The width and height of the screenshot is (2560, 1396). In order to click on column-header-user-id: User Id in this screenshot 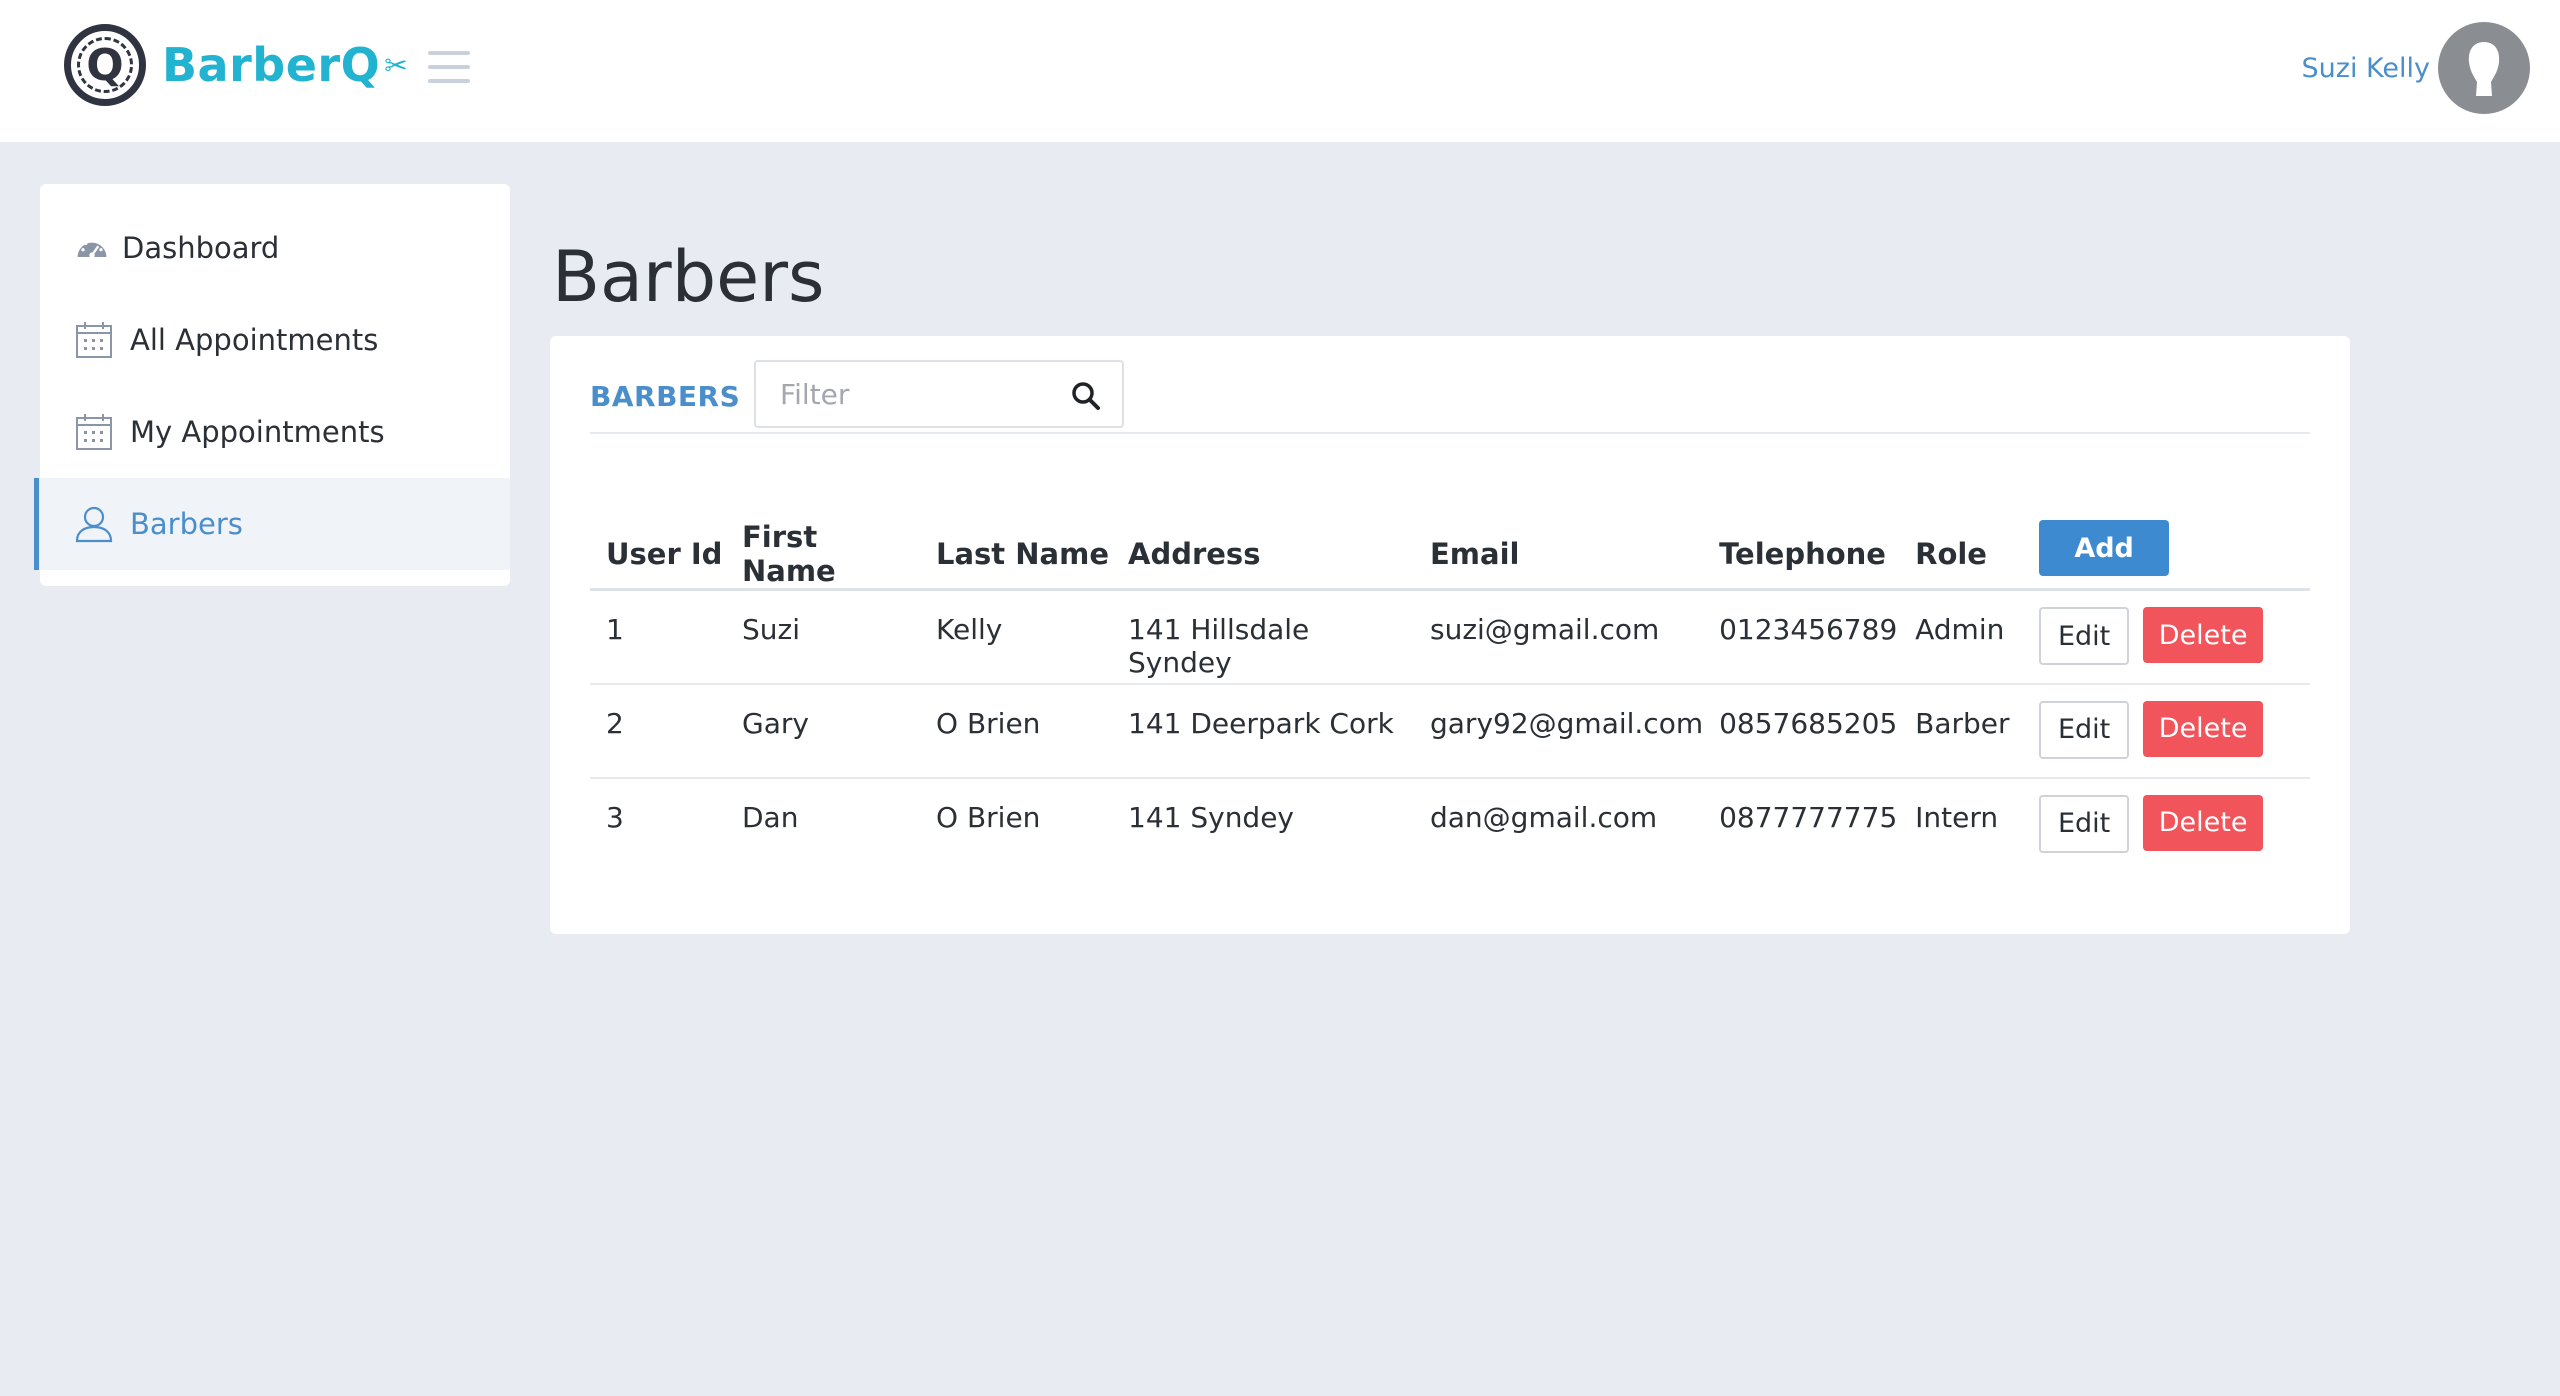, I will do `click(658, 546)`.